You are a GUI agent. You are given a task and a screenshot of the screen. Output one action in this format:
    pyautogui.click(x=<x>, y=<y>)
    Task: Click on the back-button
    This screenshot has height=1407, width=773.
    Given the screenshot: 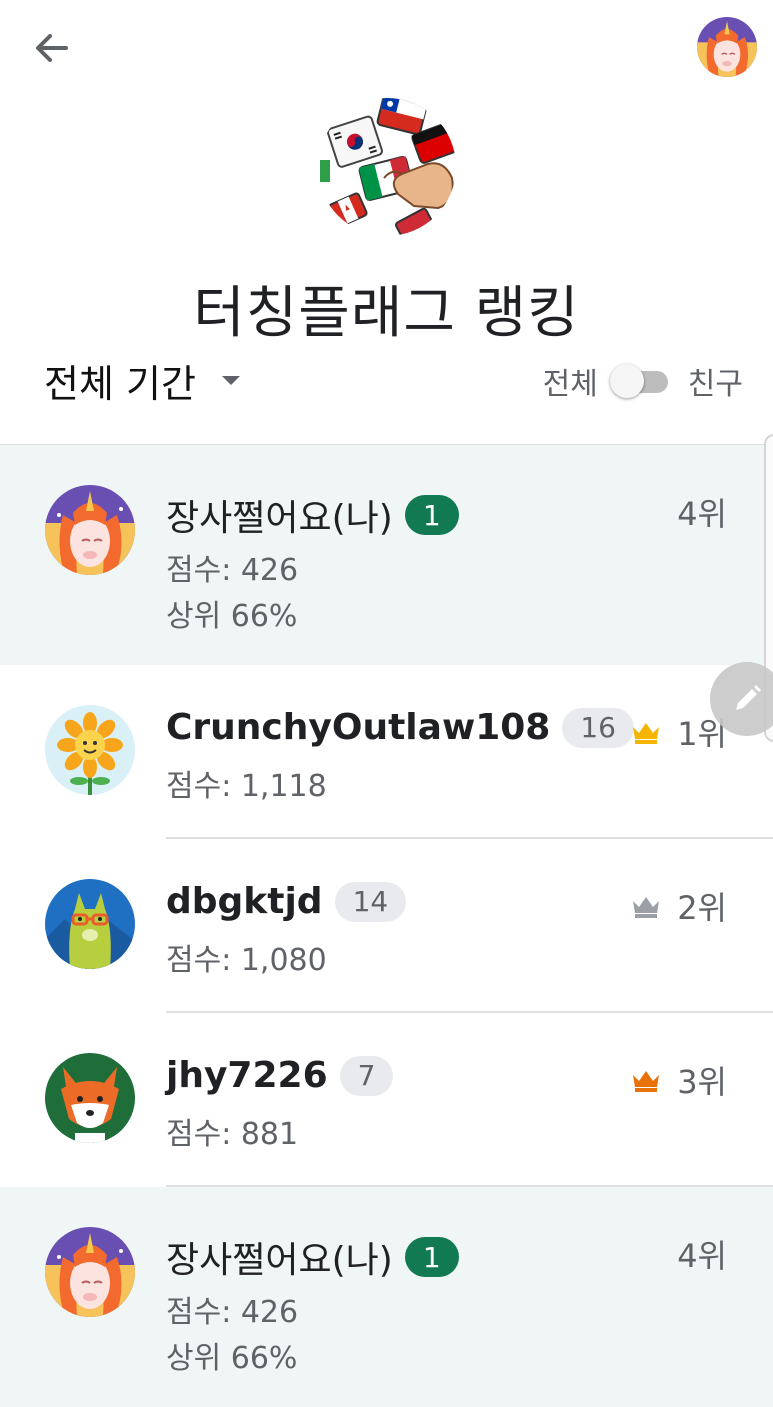 What is the action you would take?
    pyautogui.click(x=52, y=48)
    